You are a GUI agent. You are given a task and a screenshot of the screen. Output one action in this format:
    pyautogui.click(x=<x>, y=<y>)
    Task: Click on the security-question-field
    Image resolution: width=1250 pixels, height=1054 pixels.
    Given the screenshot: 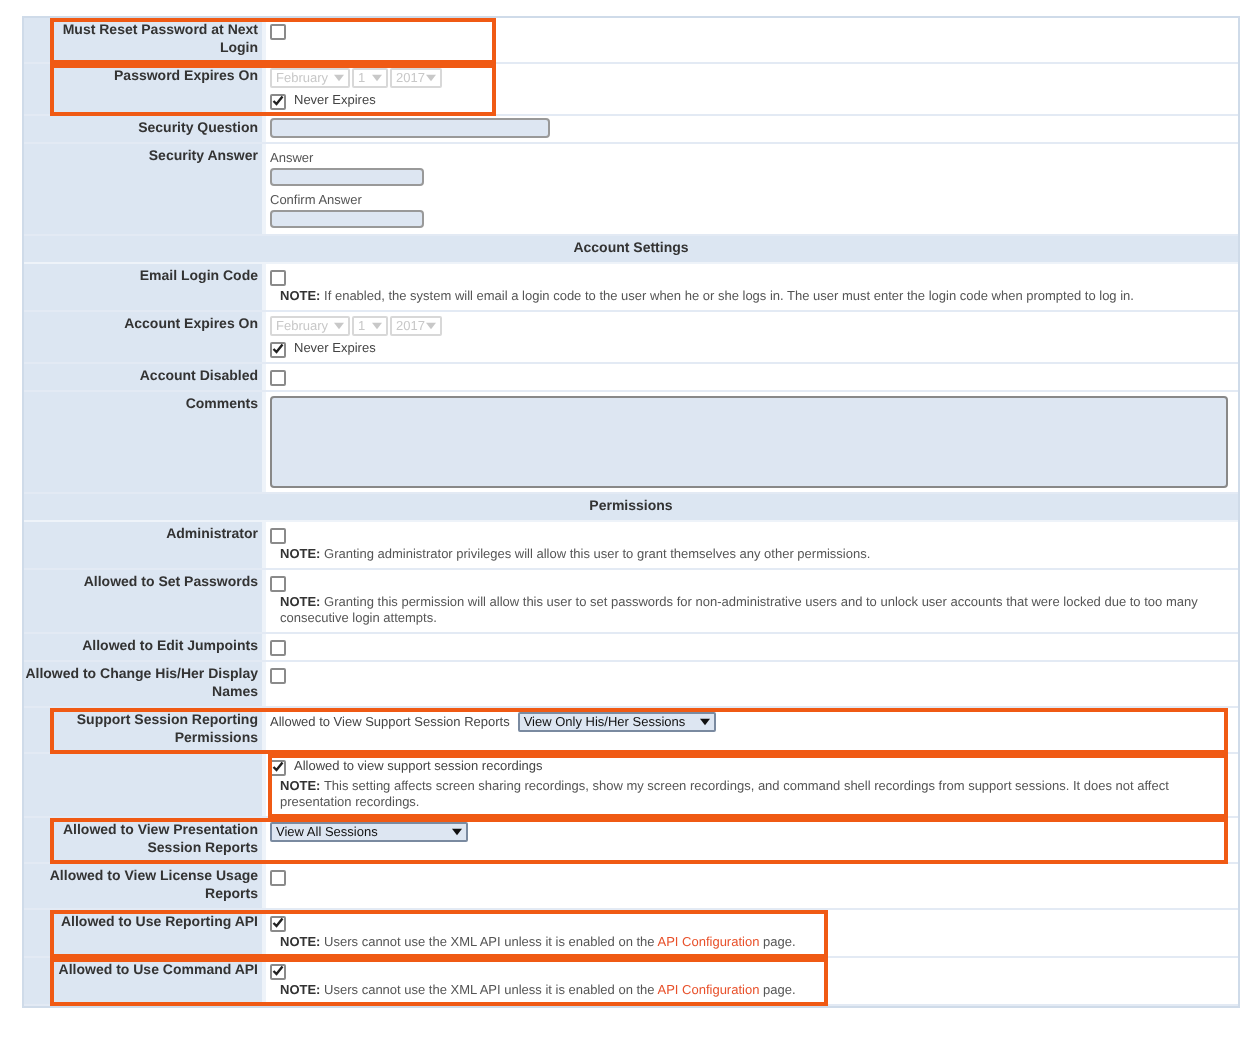 What is the action you would take?
    pyautogui.click(x=410, y=128)
    